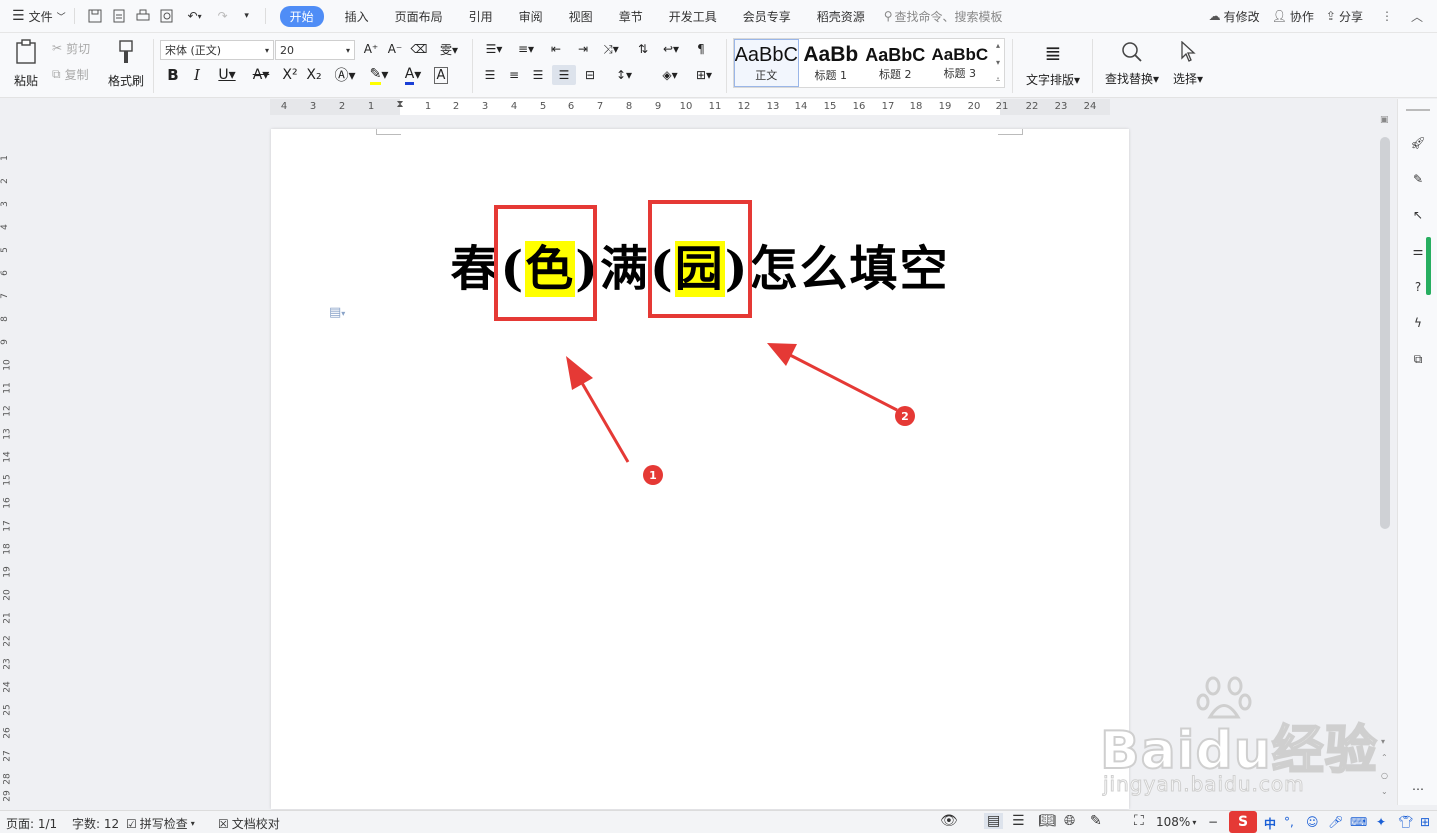 Image resolution: width=1437 pixels, height=833 pixels. Describe the element at coordinates (1418, 287) in the screenshot. I see `help-icon: ?` at that location.